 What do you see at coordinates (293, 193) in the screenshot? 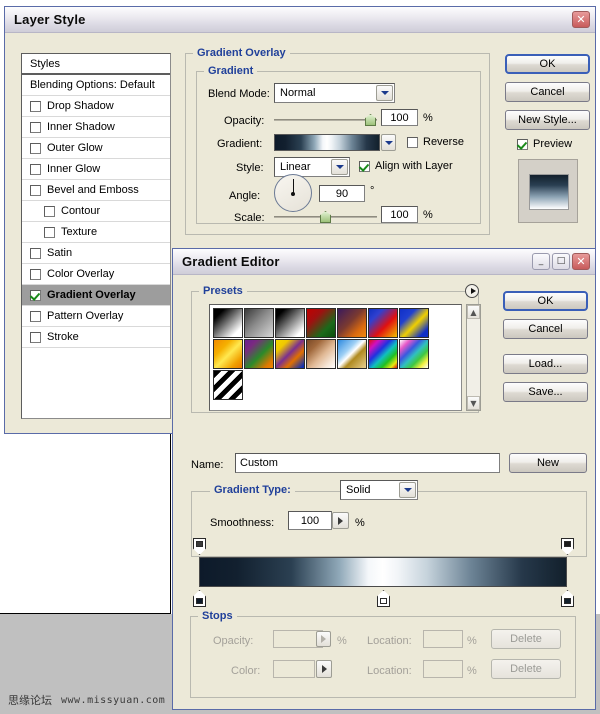
I see `angle-dial` at bounding box center [293, 193].